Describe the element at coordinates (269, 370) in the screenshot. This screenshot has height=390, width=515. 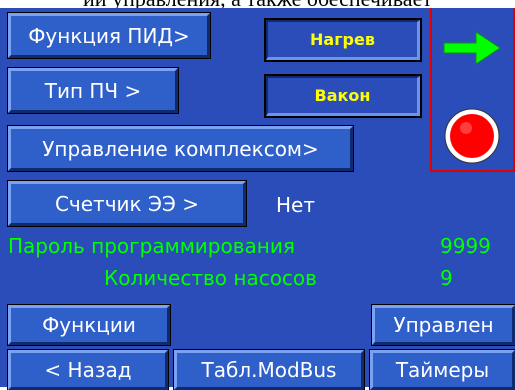
I see `modbus-table-button: Табл.ModBus` at that location.